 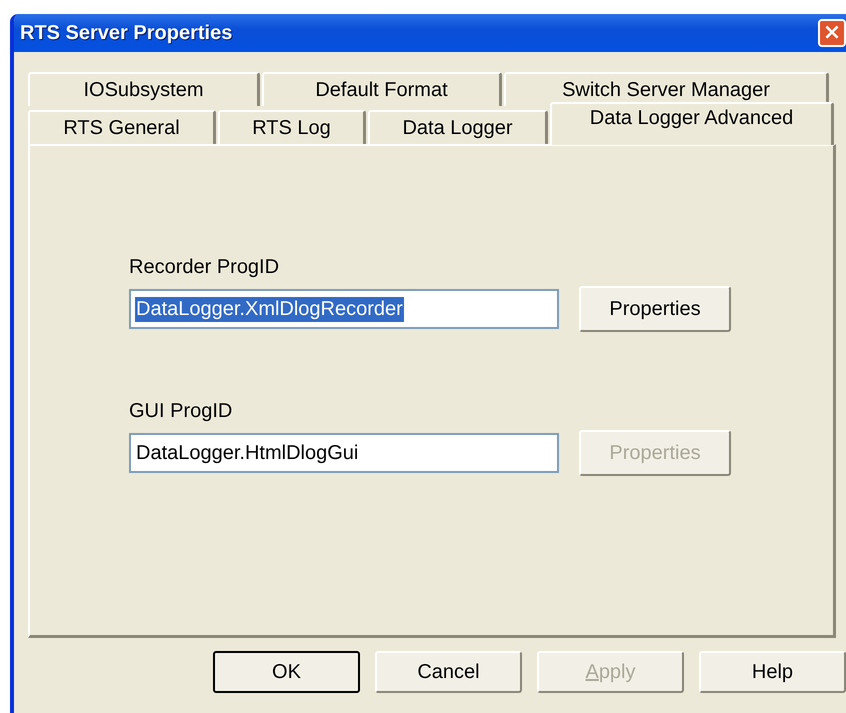 What do you see at coordinates (692, 123) in the screenshot?
I see `tab: Data Logger Advanced` at bounding box center [692, 123].